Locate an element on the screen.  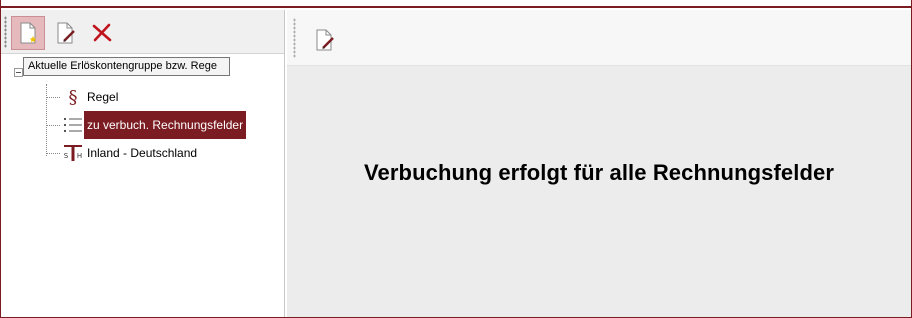
delete-icon is located at coordinates (102, 32).